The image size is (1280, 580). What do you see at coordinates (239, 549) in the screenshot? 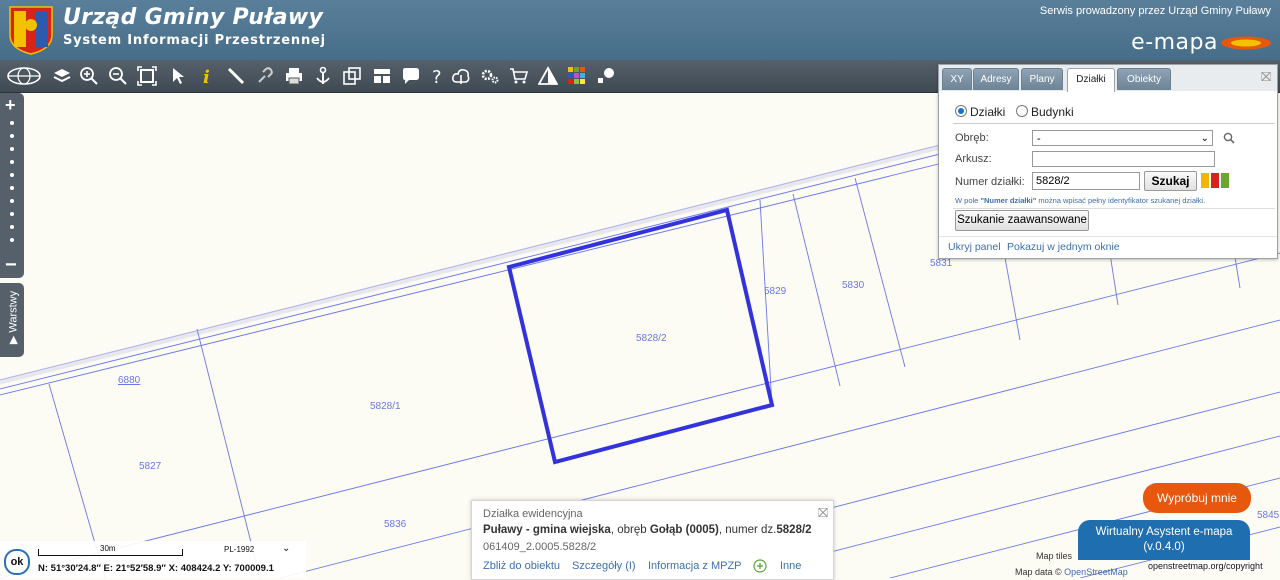
I see `crs-select: PL-1992` at bounding box center [239, 549].